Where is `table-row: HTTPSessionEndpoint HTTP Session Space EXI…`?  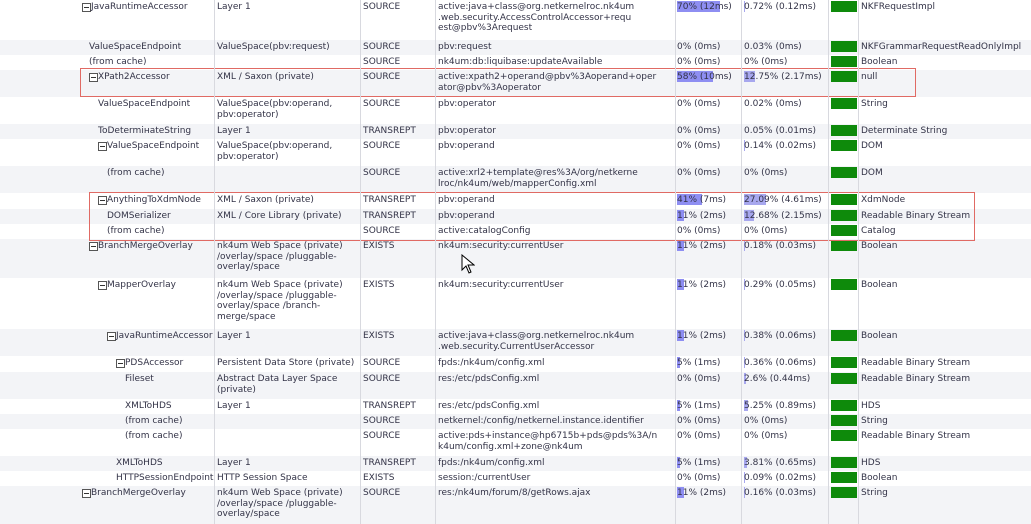 table-row: HTTPSessionEndpoint HTTP Session Space EXI… is located at coordinates (515, 478).